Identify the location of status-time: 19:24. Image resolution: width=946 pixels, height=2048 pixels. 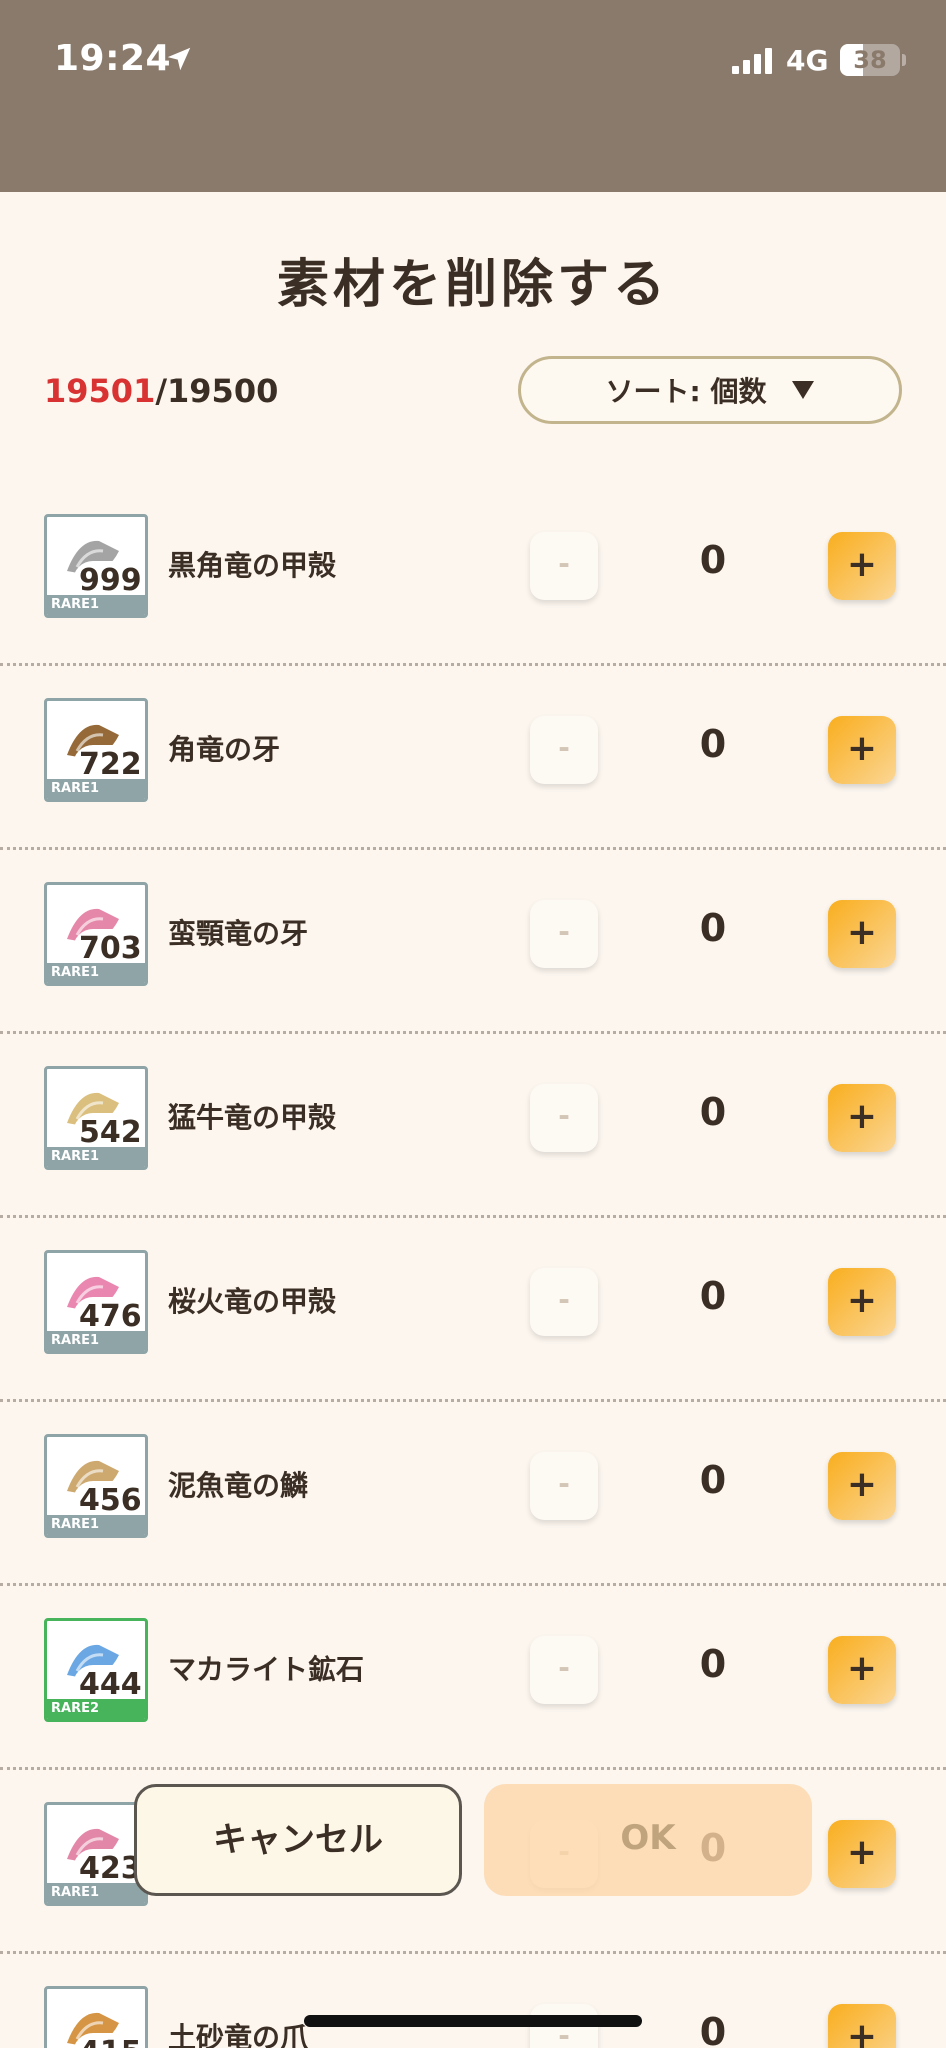
(113, 58).